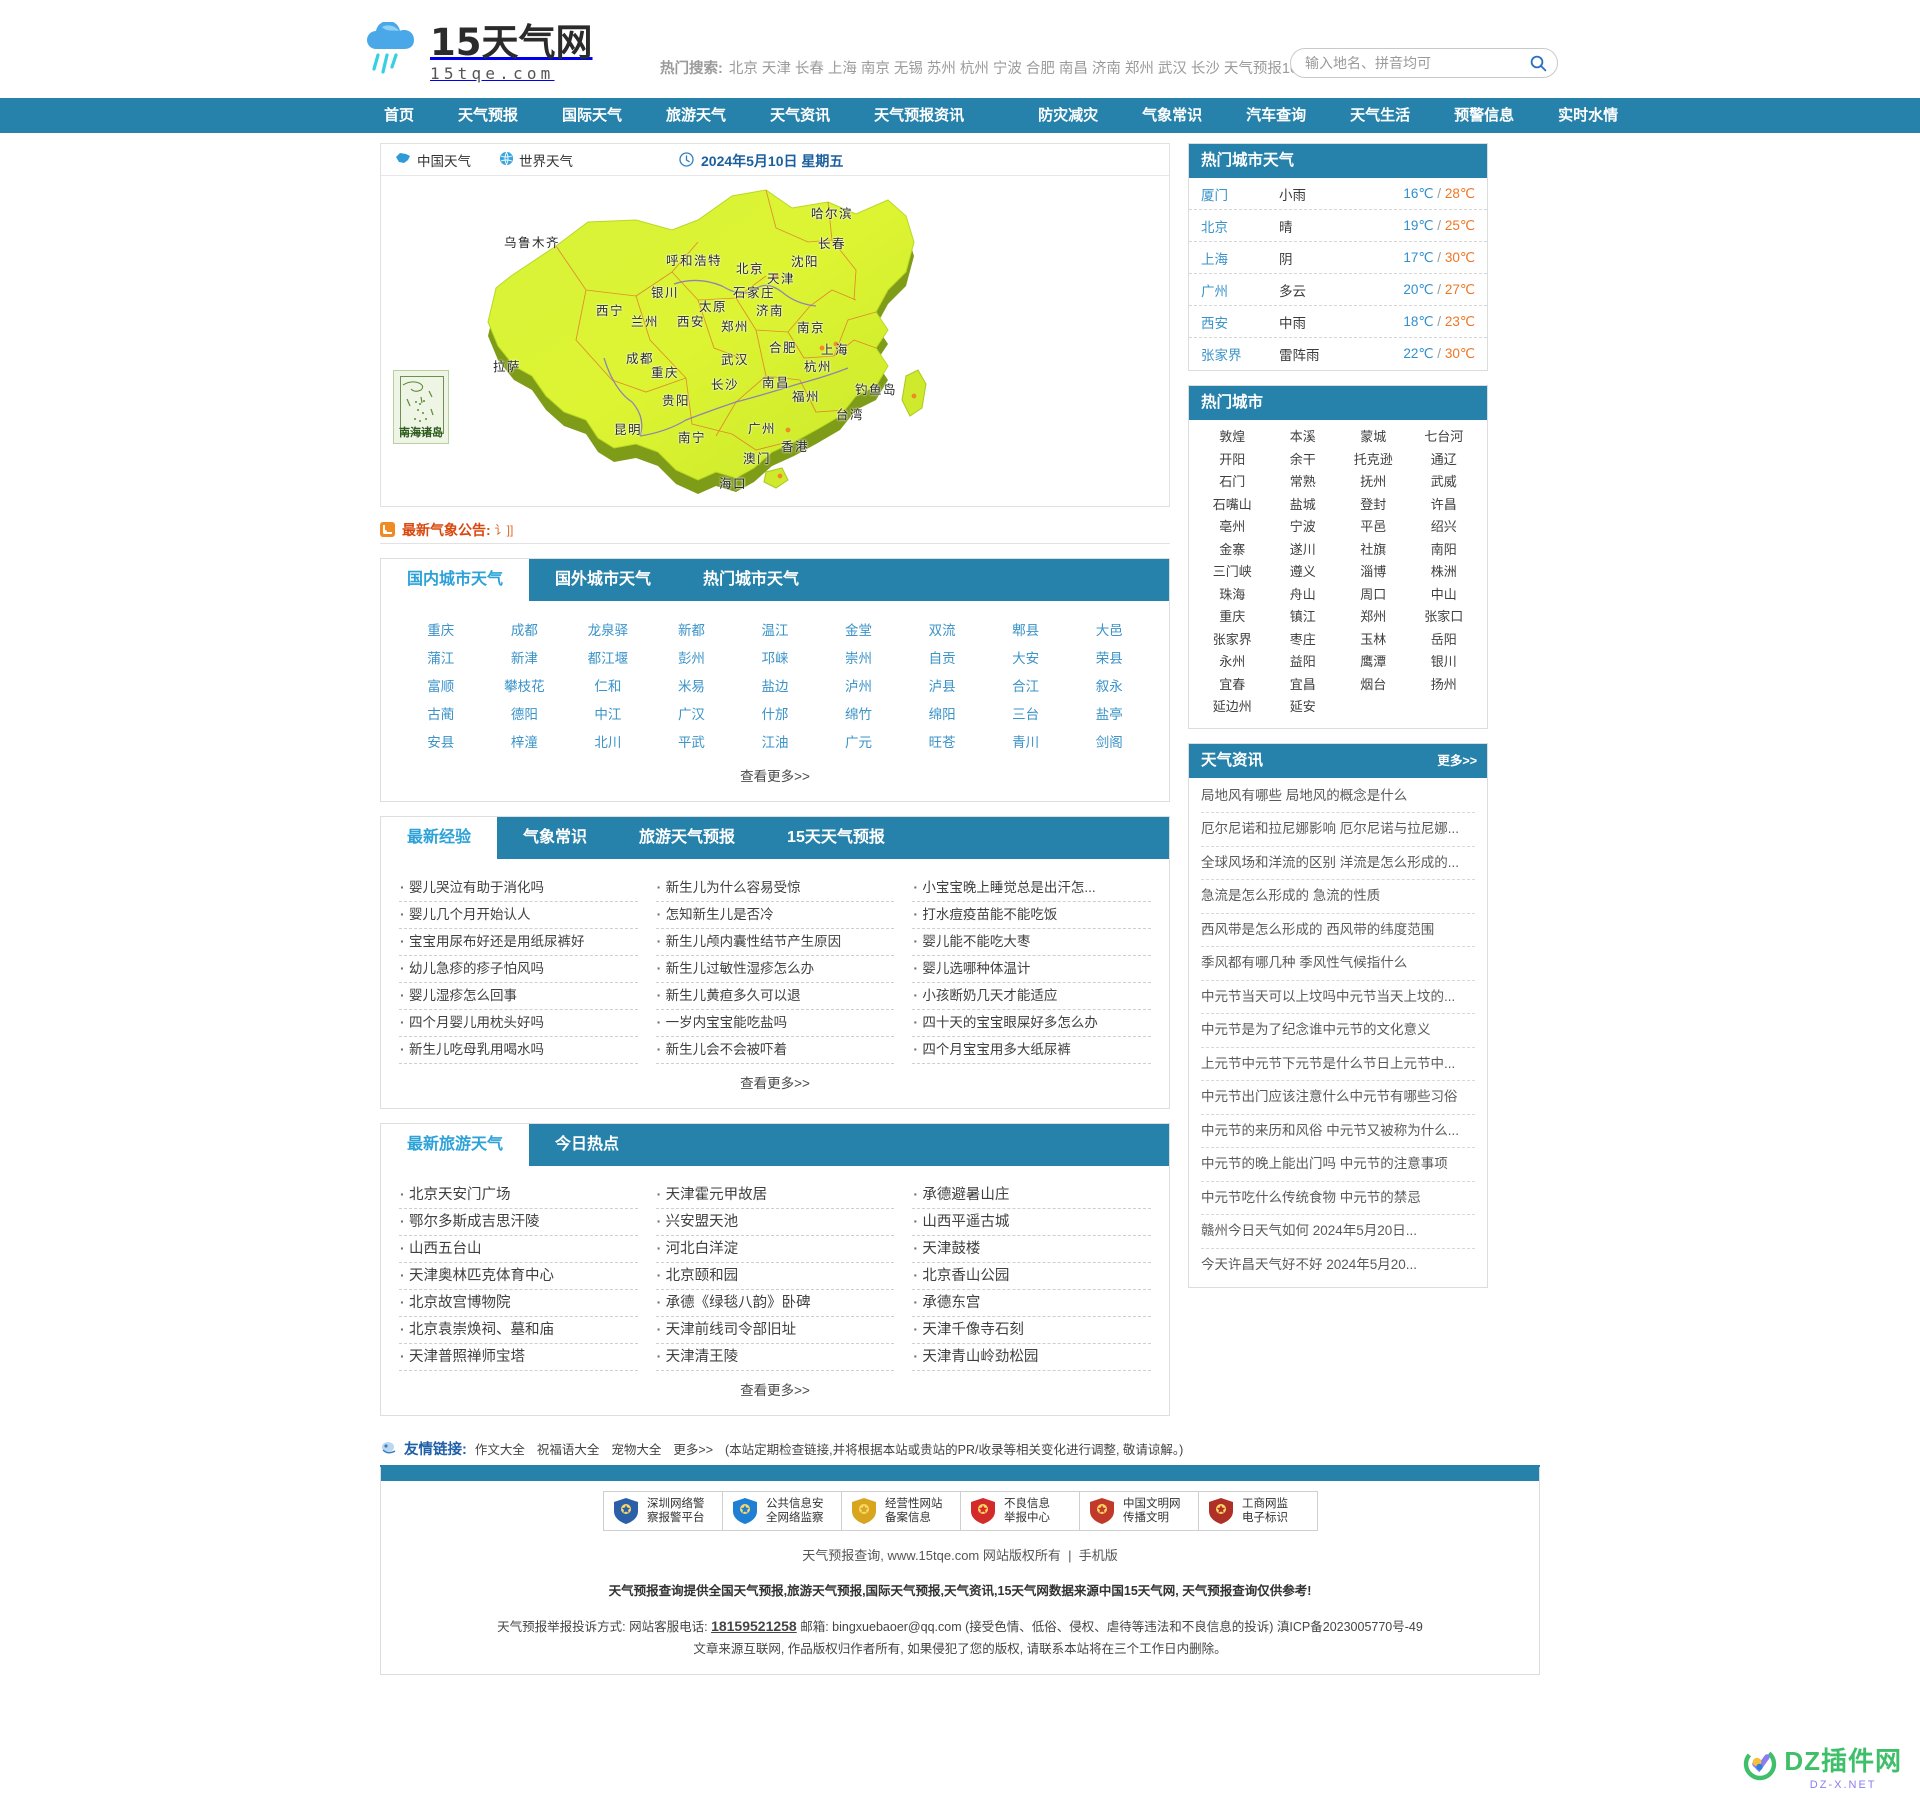  Describe the element at coordinates (608, 659) in the screenshot. I see `city-link: 都江堰` at that location.